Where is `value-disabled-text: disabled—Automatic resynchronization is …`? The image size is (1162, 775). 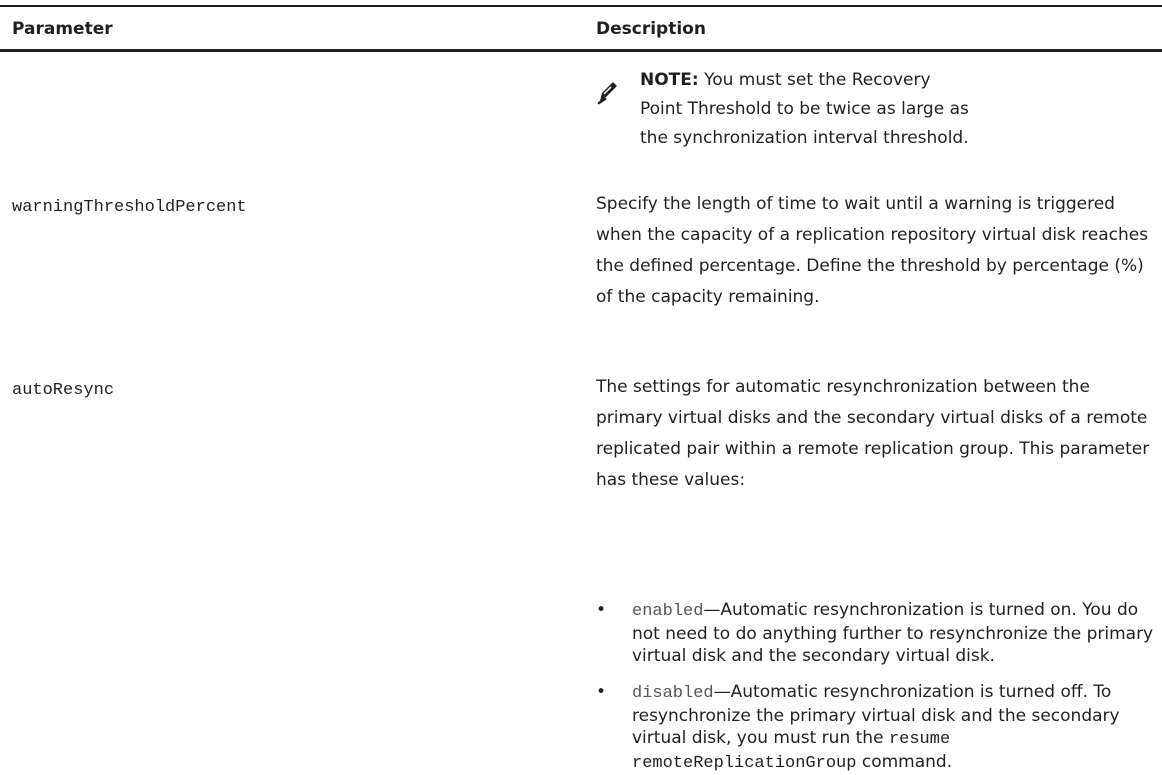
value-disabled-text: disabled—Automatic resynchronization is … is located at coordinates (896, 728).